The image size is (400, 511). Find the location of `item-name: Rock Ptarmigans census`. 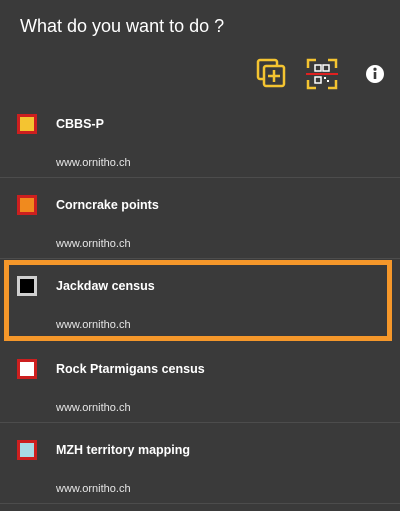

item-name: Rock Ptarmigans census is located at coordinates (130, 369).